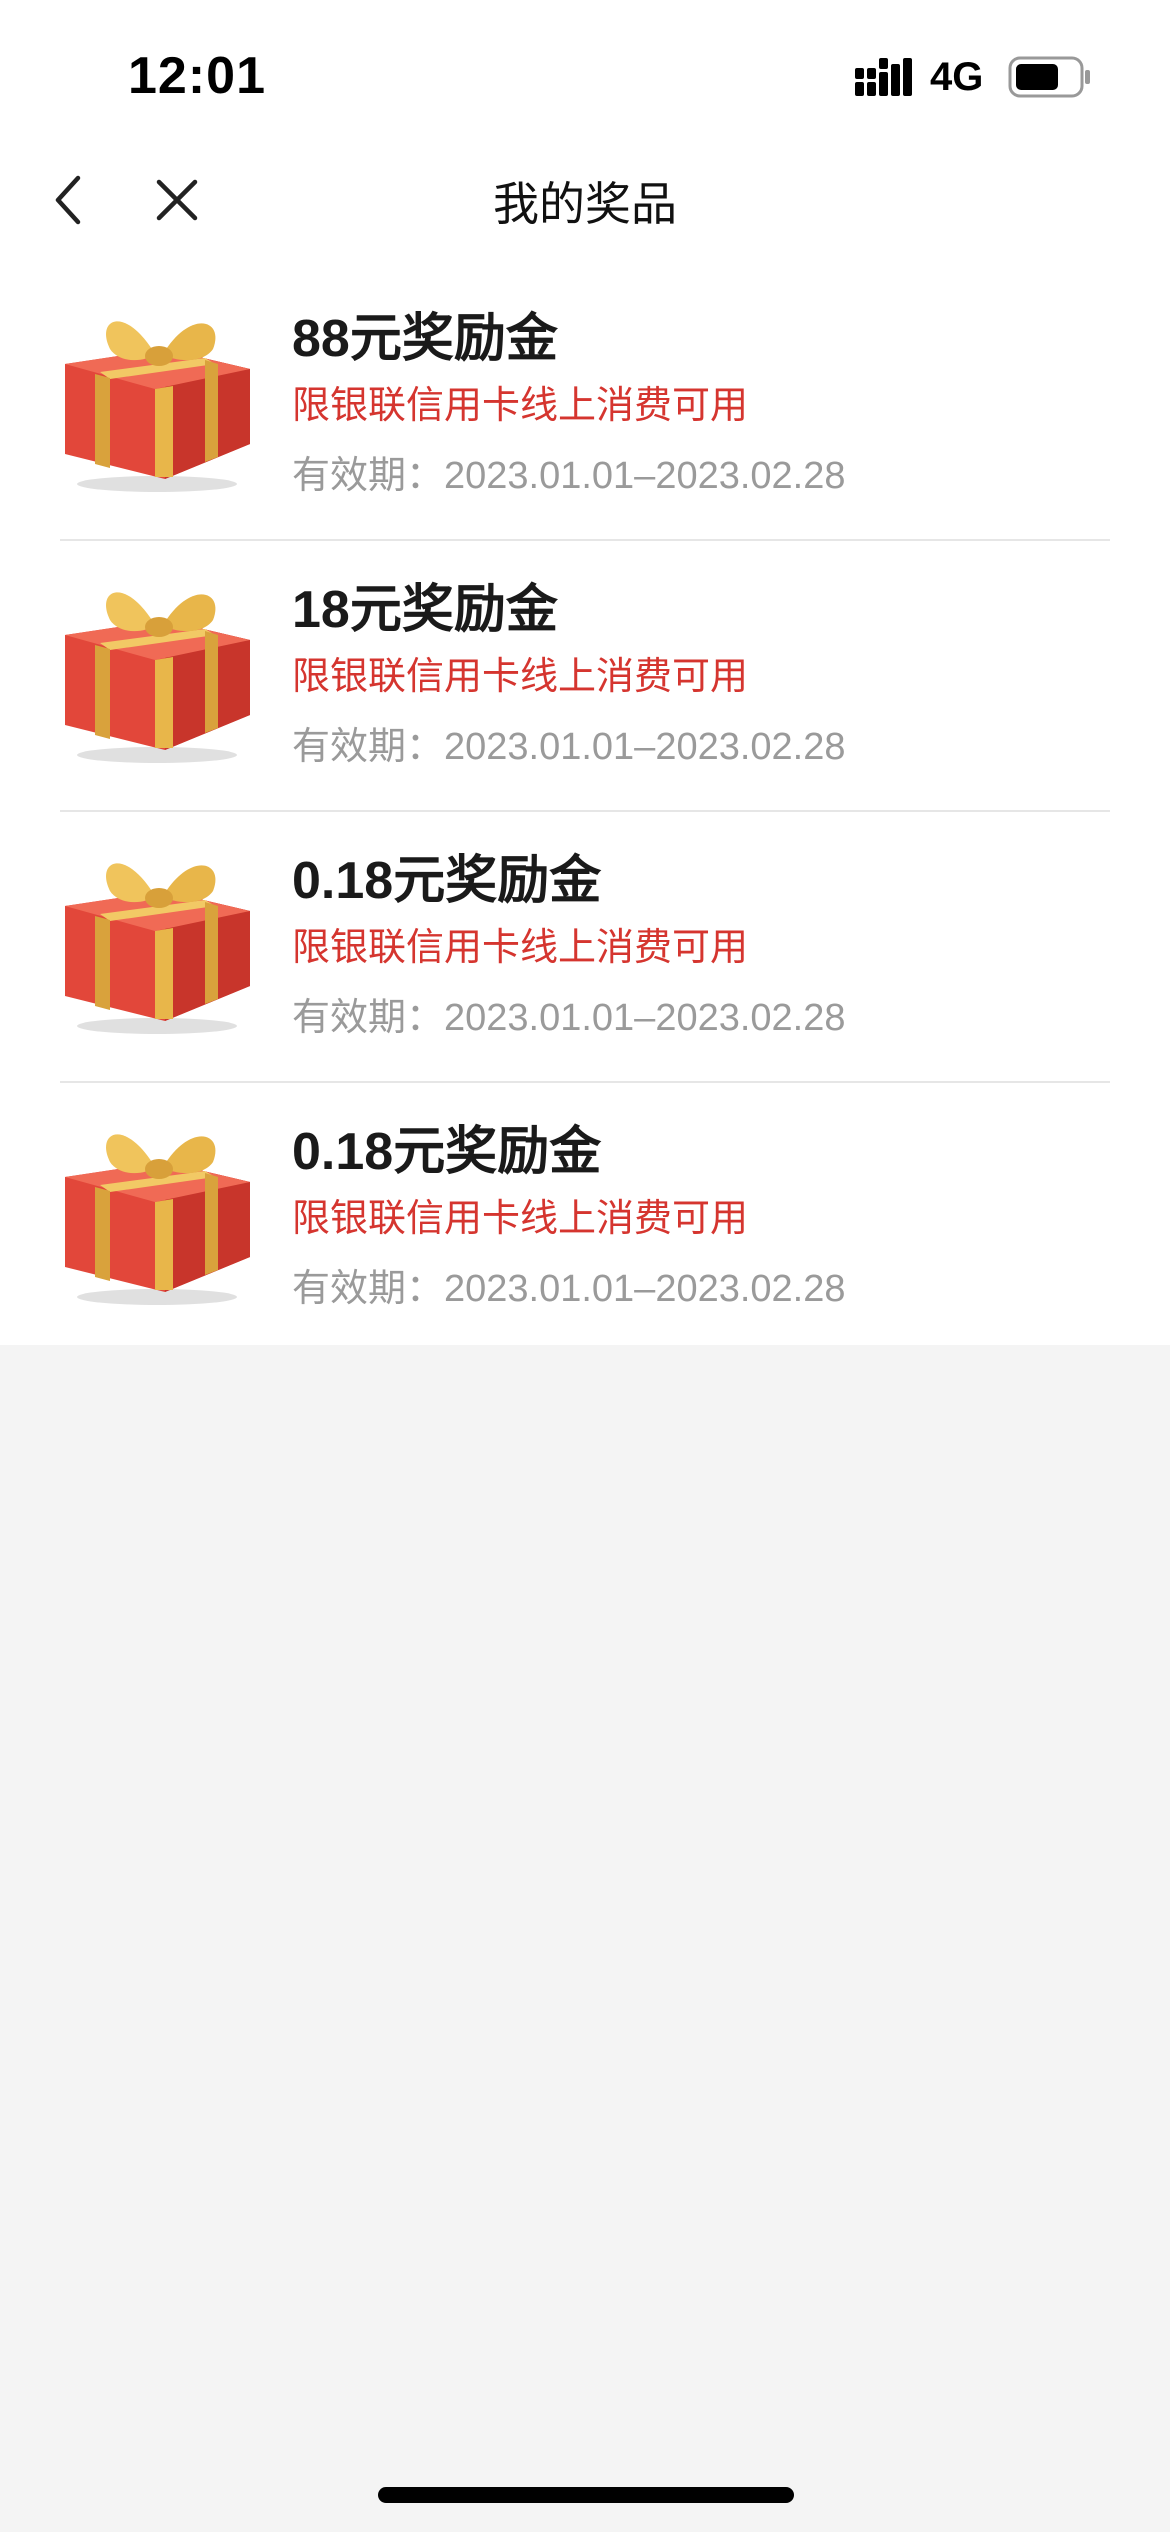  Describe the element at coordinates (585, 204) in the screenshot. I see `page-title: 我的奖品` at that location.